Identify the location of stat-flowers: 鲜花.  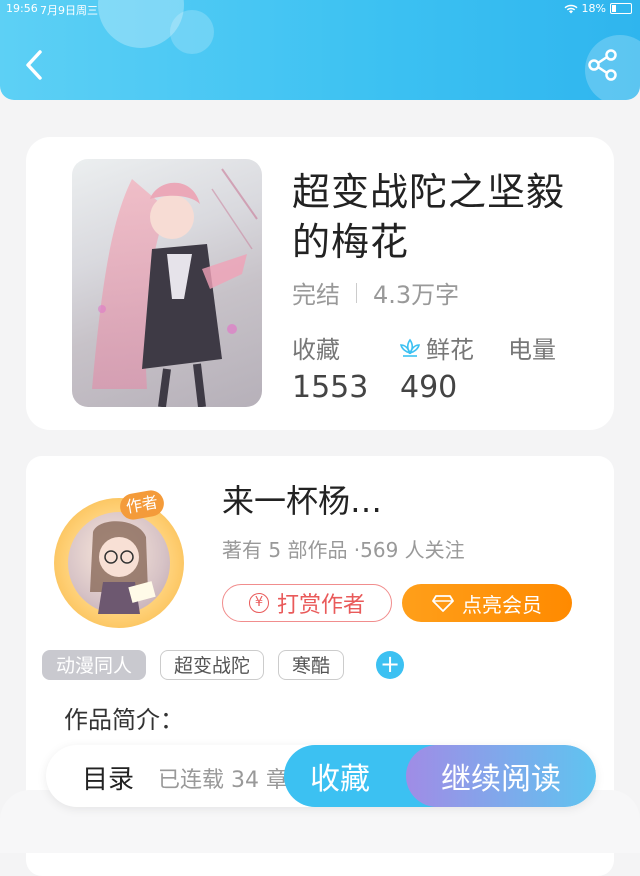
(436, 347).